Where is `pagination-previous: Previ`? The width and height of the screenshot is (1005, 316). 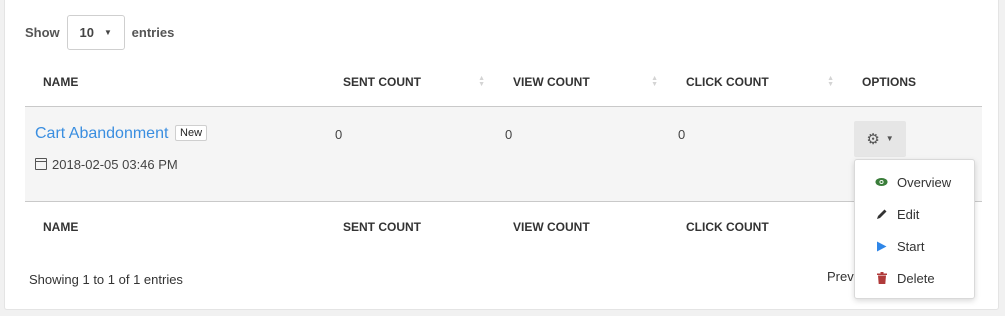 pagination-previous: Previ is located at coordinates (842, 276).